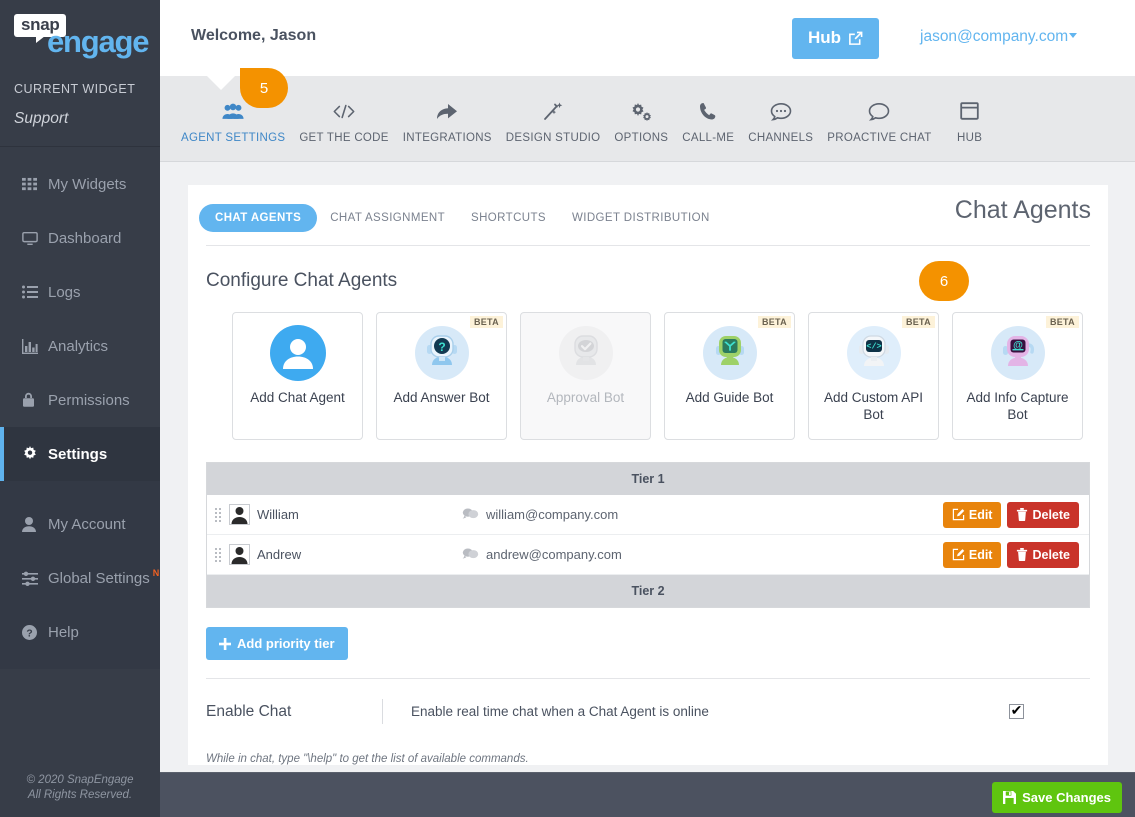 Image resolution: width=1135 pixels, height=817 pixels. I want to click on user-icon, so click(35, 524).